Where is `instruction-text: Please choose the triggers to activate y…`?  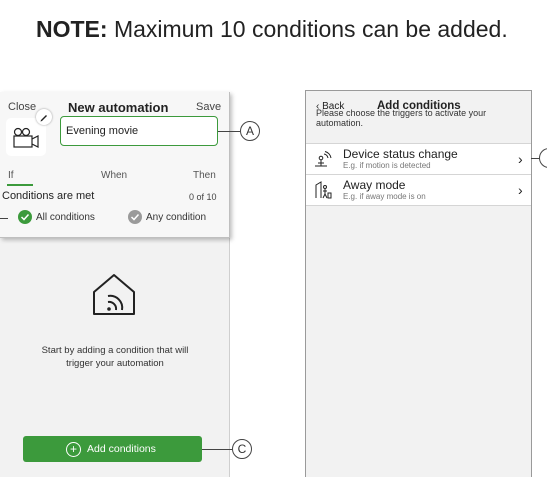
instruction-text: Please choose the triggers to activate y… is located at coordinates (401, 118).